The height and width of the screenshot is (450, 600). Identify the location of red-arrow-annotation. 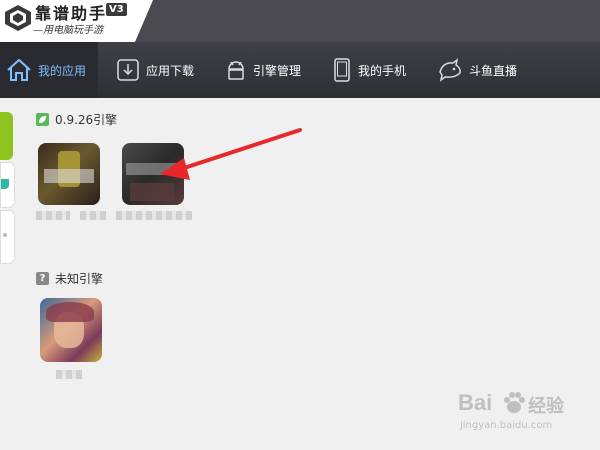
(231, 154).